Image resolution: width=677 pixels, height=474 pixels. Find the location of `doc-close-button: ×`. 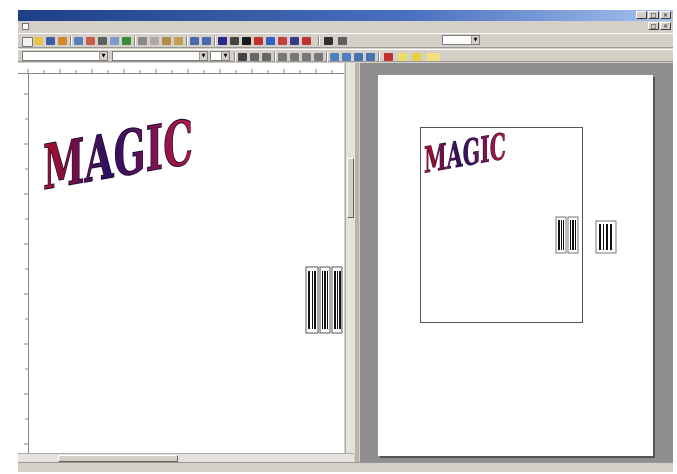

doc-close-button: × is located at coordinates (665, 26).